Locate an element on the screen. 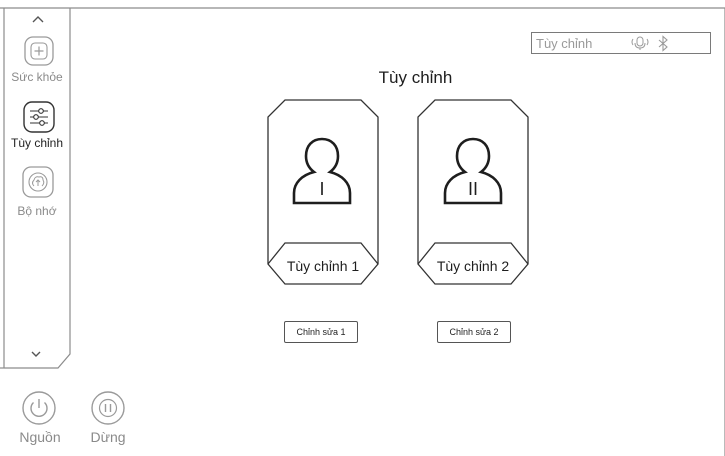  microphone-icon is located at coordinates (640, 43).